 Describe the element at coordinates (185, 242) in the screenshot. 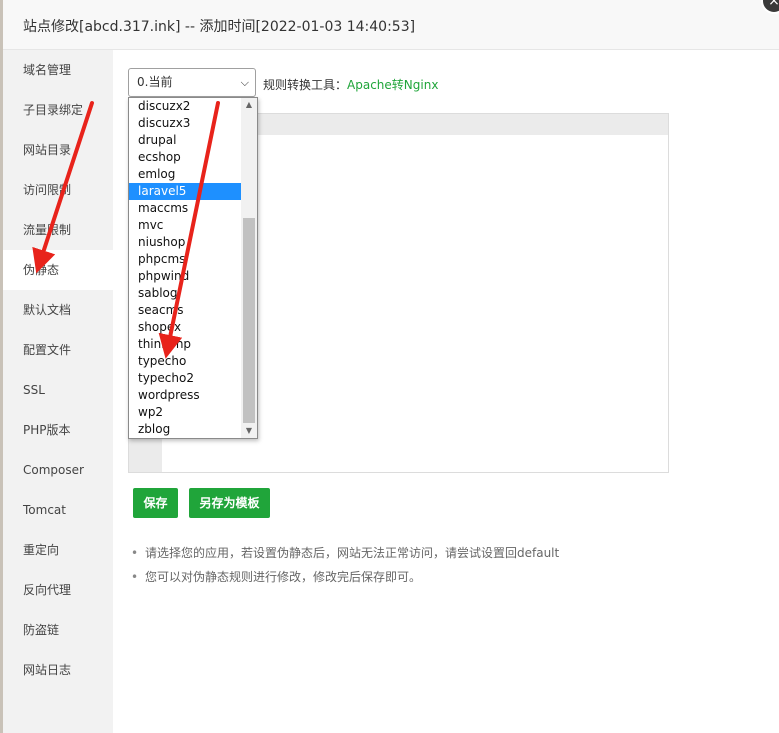

I see `dropdown-option: niushop` at that location.